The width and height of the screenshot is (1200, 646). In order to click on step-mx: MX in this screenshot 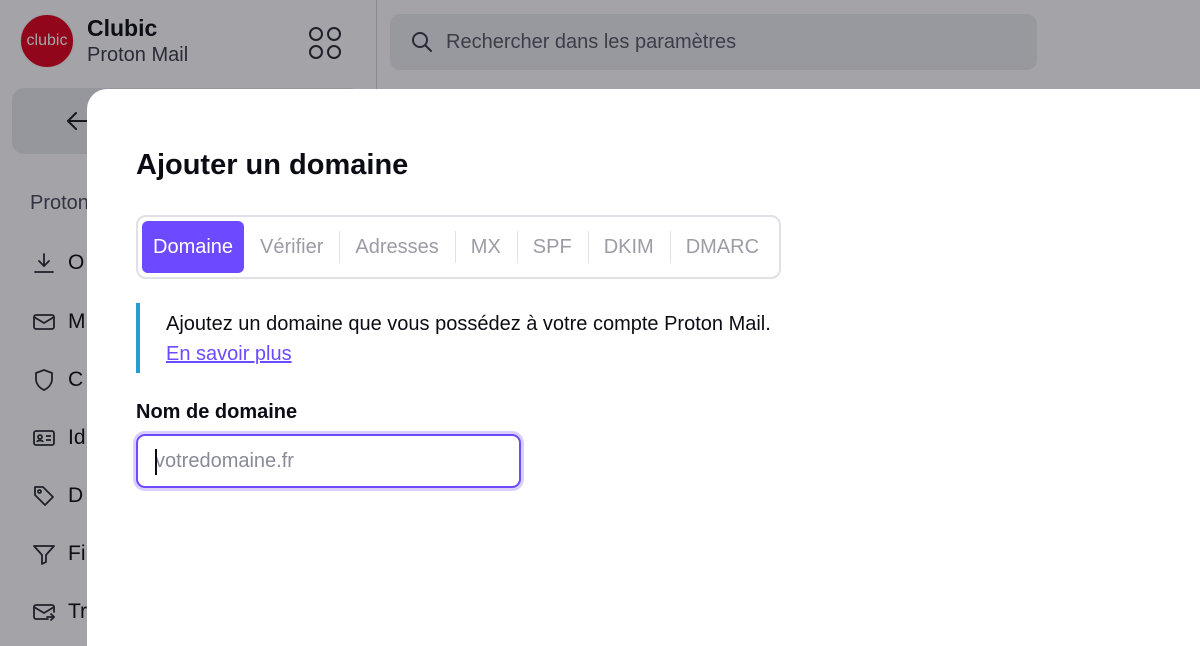, I will do `click(485, 247)`.